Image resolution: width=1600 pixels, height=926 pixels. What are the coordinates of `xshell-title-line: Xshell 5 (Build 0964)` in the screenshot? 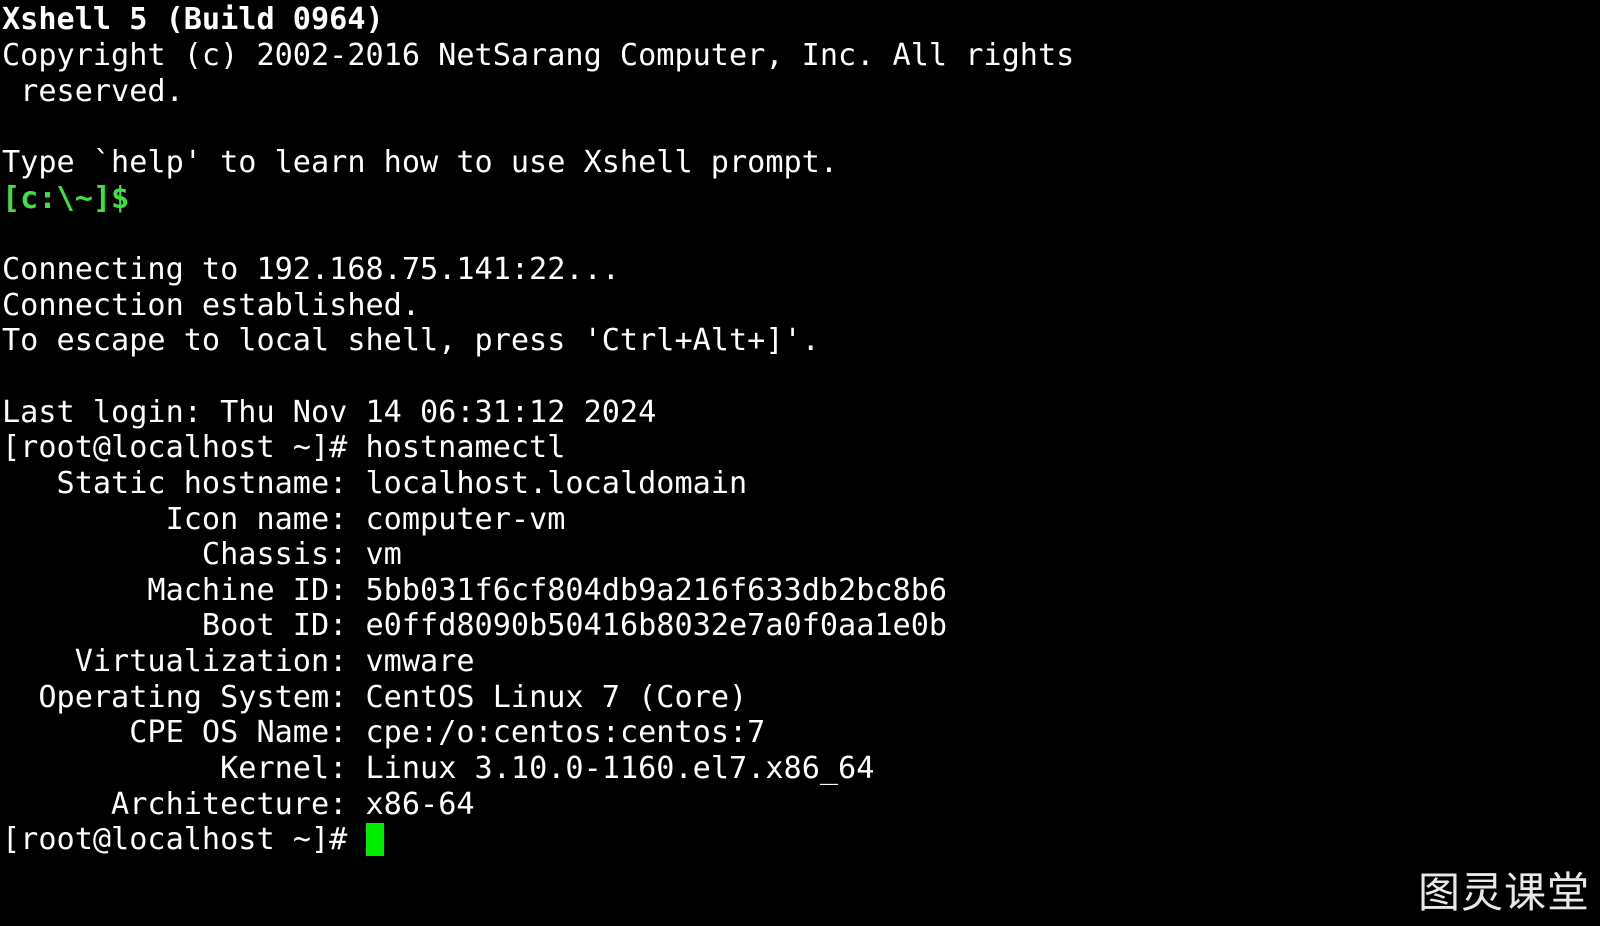 It's located at (193, 19).